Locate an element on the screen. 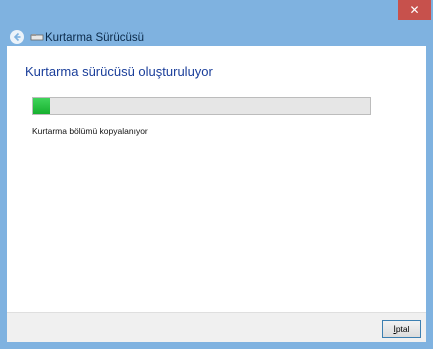  title-bar: ✕ Kurtarma Sürücüsü is located at coordinates (216, 23).